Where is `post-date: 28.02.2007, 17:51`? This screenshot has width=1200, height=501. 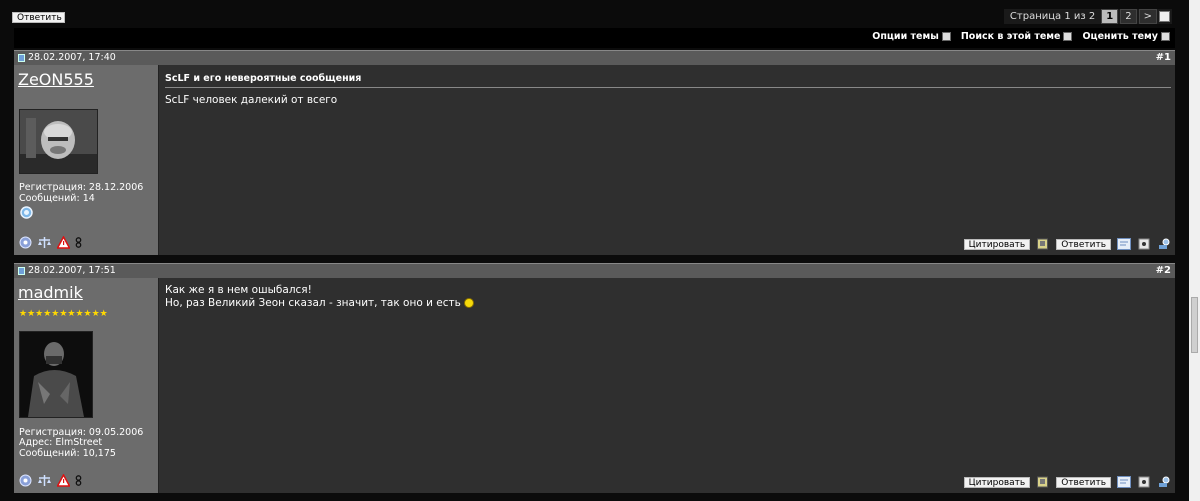
post-date: 28.02.2007, 17:51 is located at coordinates (67, 270).